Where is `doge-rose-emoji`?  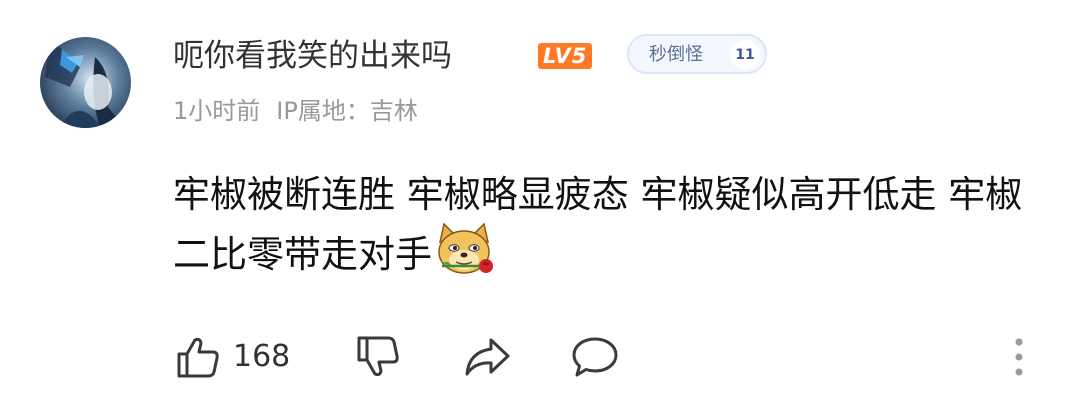
doge-rose-emoji is located at coordinates (464, 251).